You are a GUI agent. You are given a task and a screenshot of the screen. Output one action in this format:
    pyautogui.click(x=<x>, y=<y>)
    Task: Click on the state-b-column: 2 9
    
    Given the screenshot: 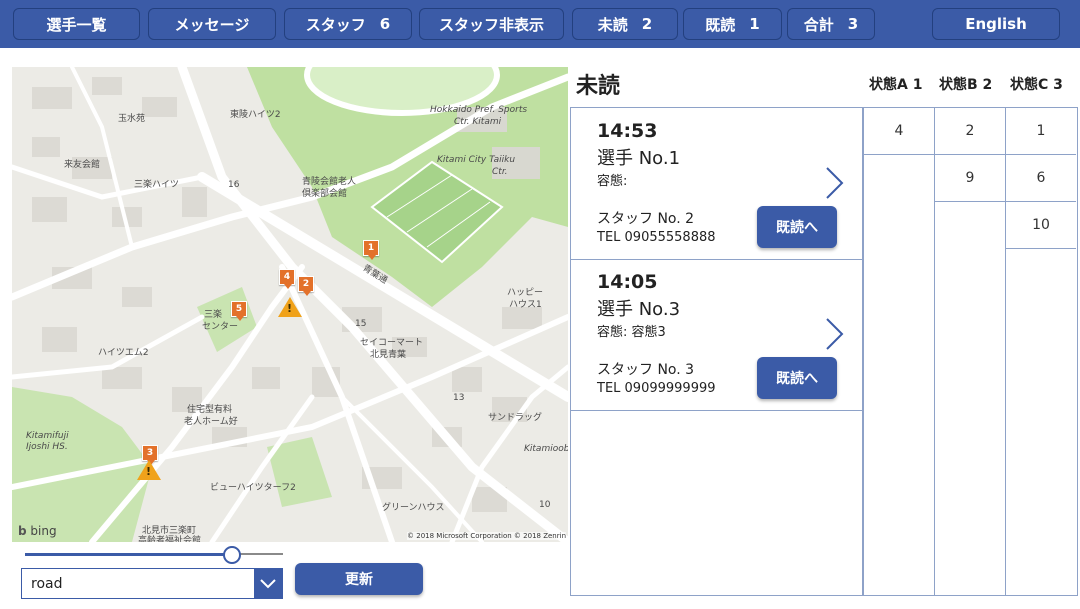 What is the action you would take?
    pyautogui.click(x=970, y=351)
    